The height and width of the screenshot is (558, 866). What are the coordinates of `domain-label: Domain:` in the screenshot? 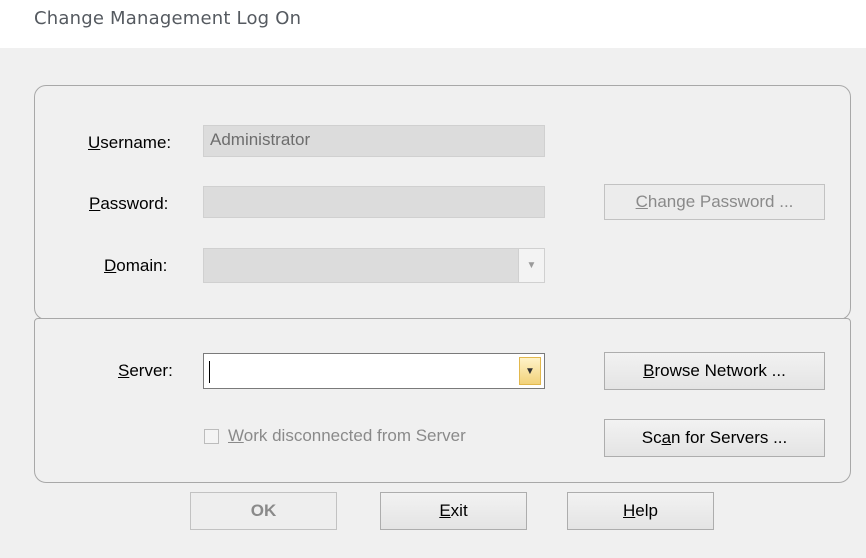 It's located at (136, 265).